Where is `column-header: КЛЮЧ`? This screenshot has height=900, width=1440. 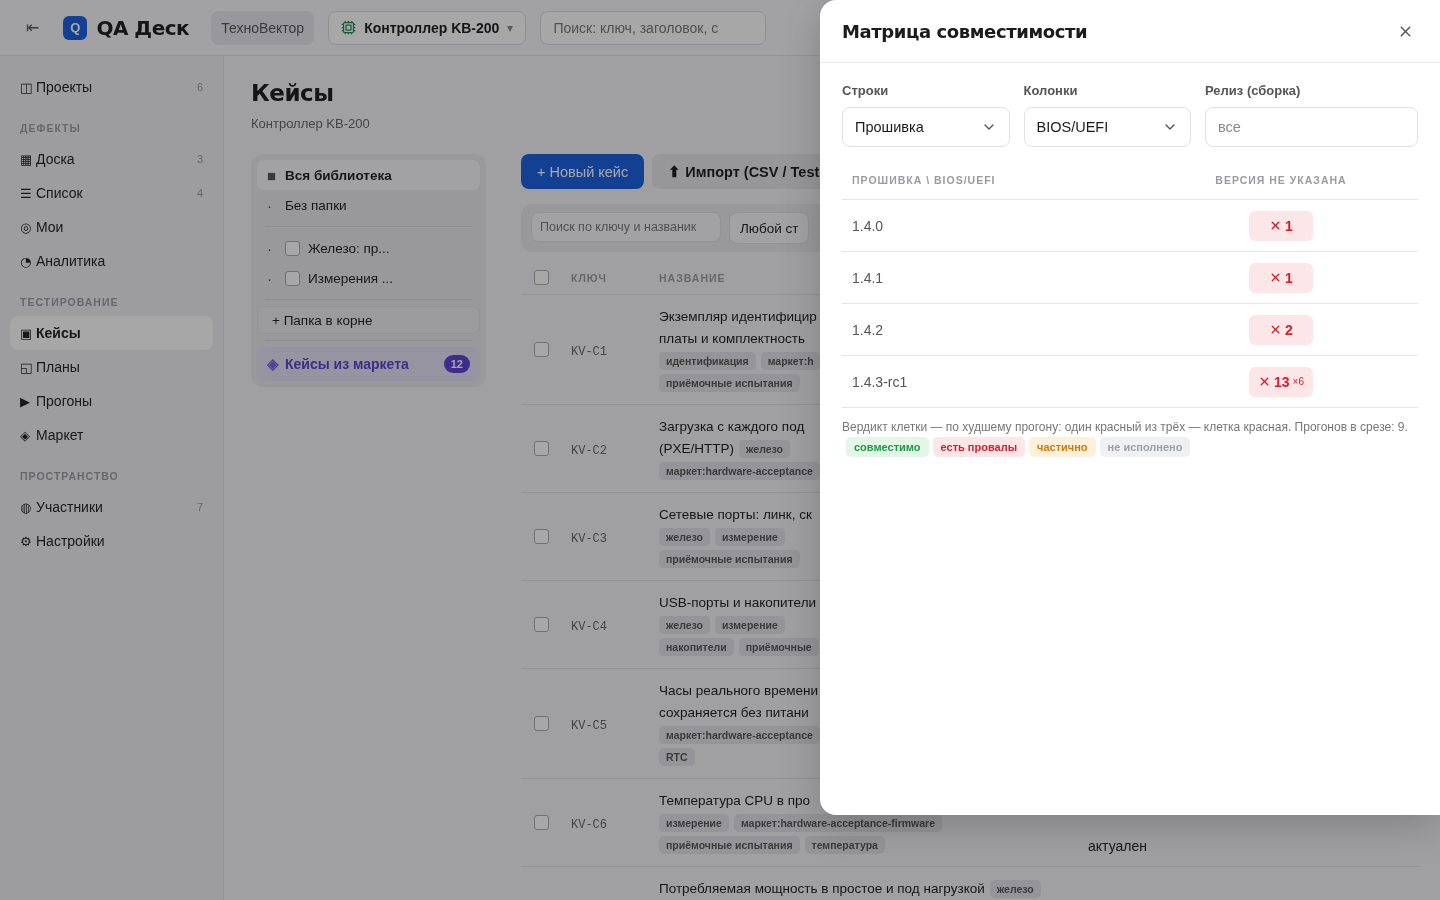
column-header: КЛЮЧ is located at coordinates (588, 277).